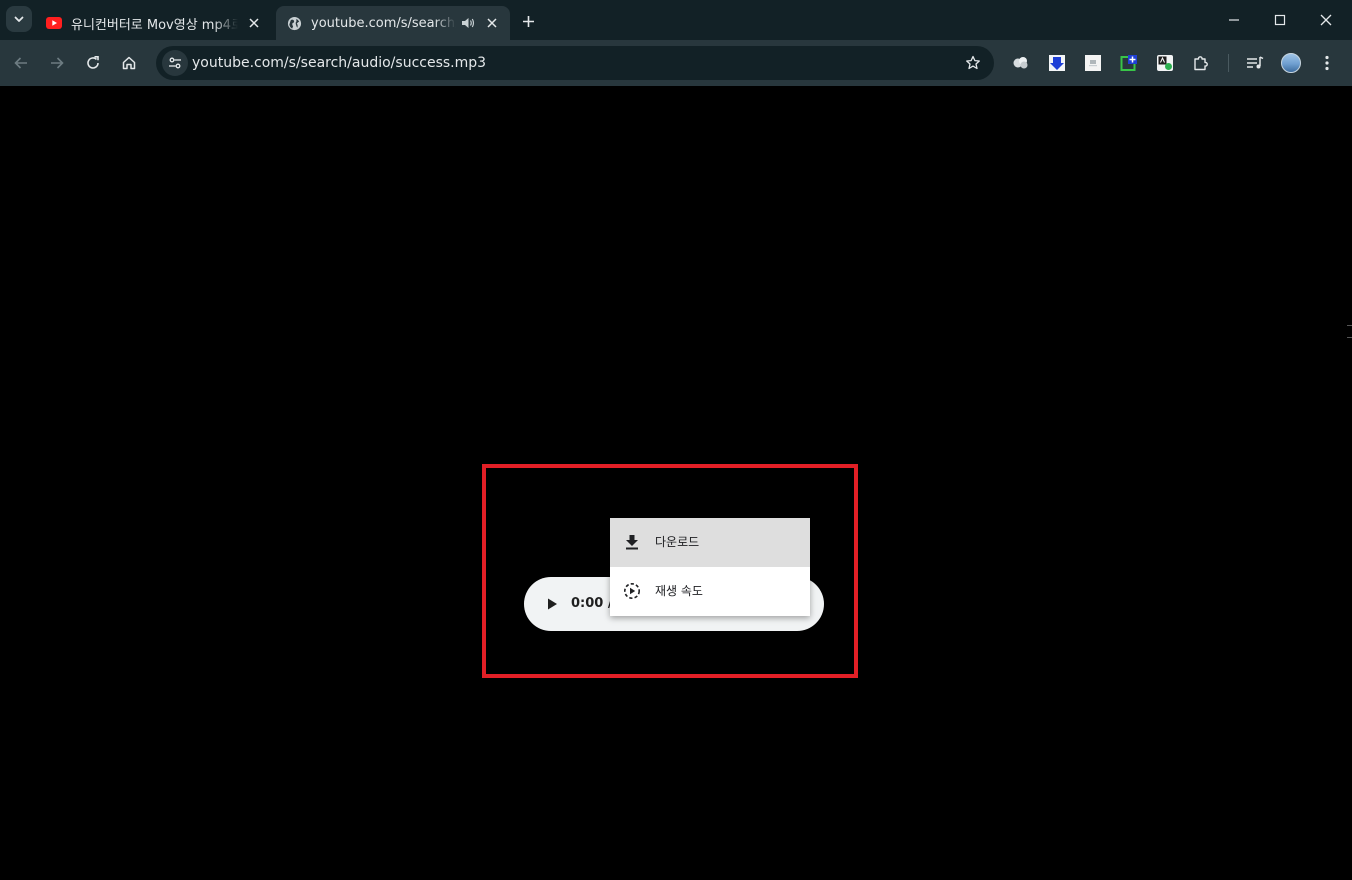 The height and width of the screenshot is (880, 1352). I want to click on back-icon, so click(20, 63).